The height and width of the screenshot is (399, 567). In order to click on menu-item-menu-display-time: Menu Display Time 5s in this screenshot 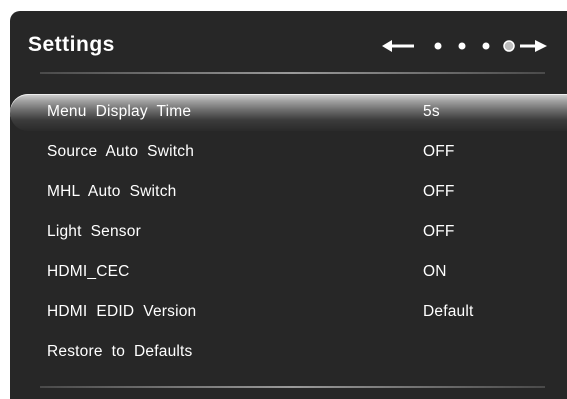, I will do `click(288, 112)`.